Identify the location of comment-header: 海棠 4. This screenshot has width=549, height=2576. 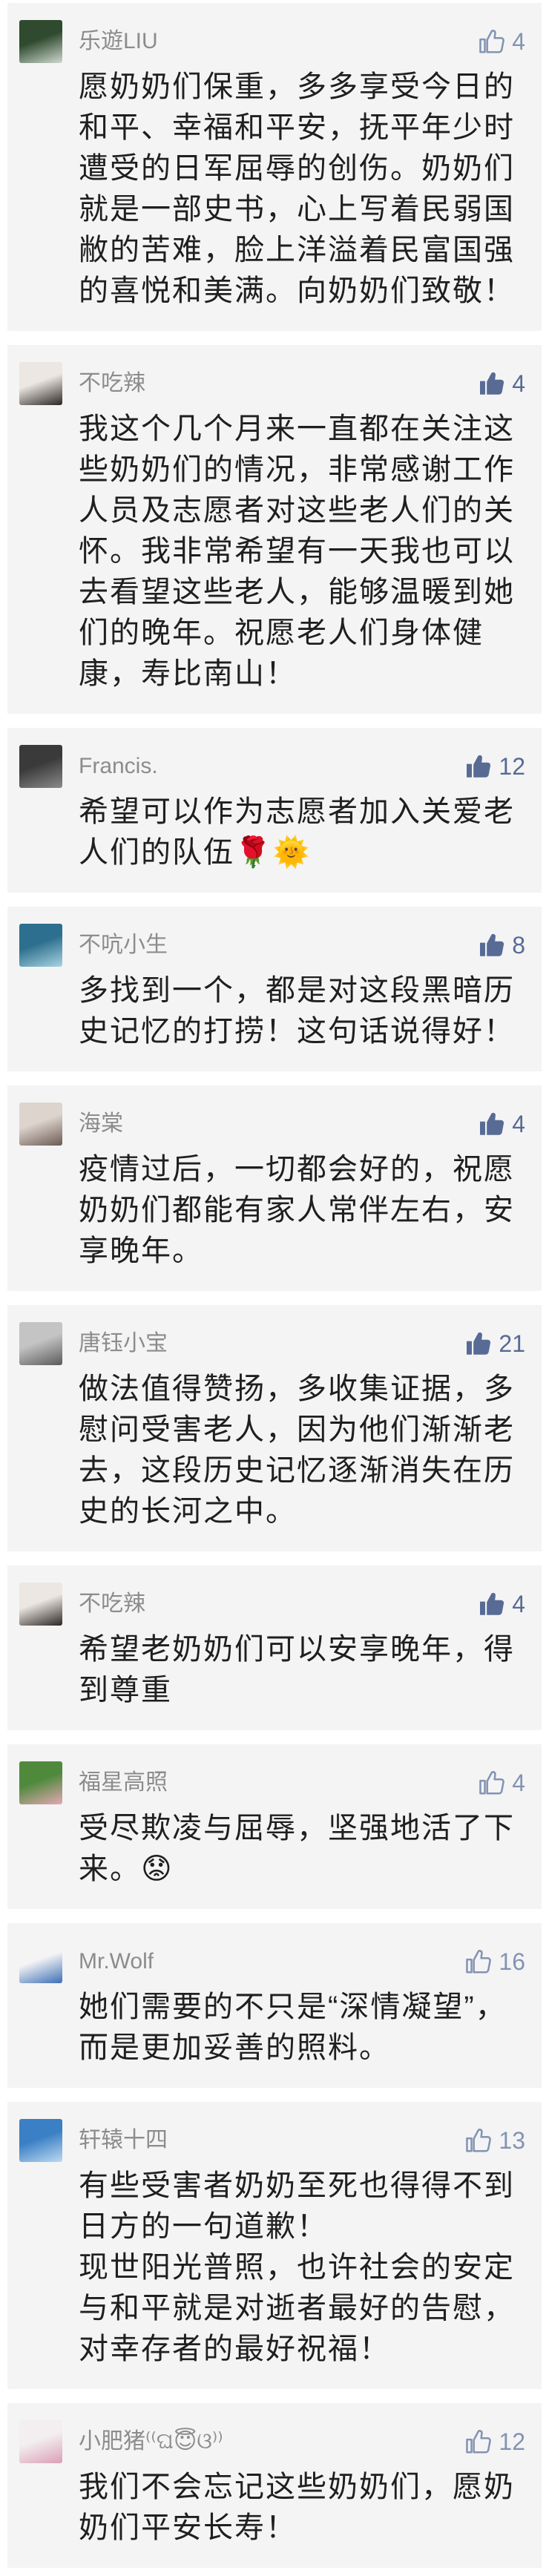
(272, 1124).